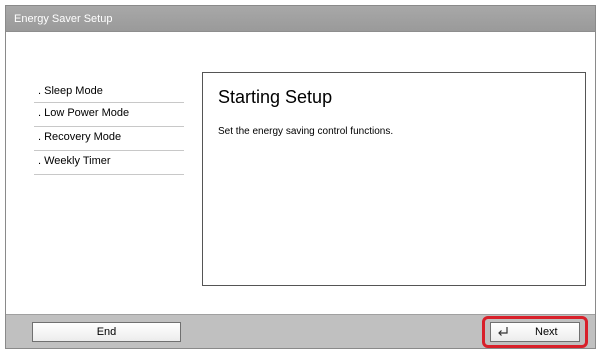 The image size is (600, 354). I want to click on page-title: Starting Setup, so click(275, 97).